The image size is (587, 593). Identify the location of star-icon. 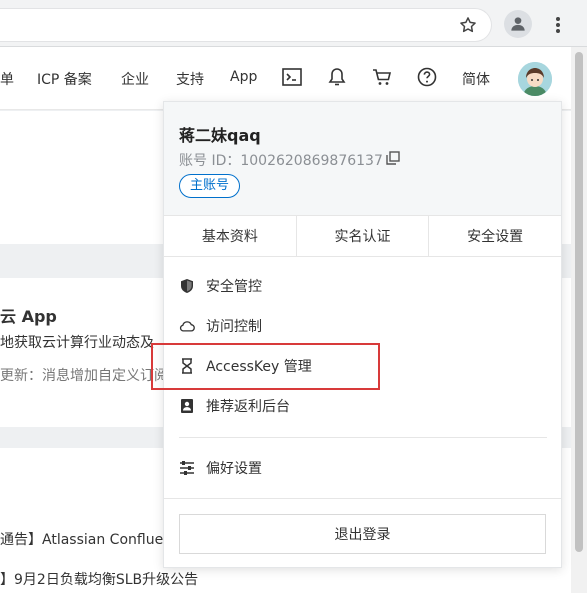
(468, 25).